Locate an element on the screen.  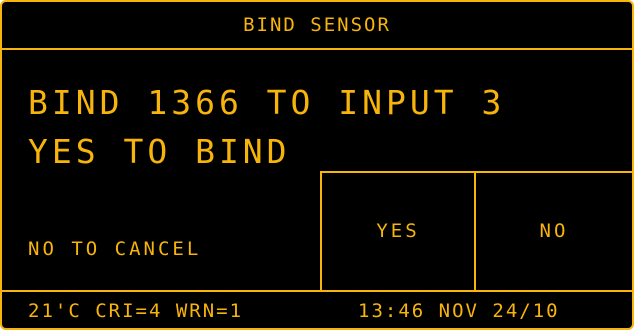
status-readout: 21'C CRI=4 WRN=1 is located at coordinates (136, 311).